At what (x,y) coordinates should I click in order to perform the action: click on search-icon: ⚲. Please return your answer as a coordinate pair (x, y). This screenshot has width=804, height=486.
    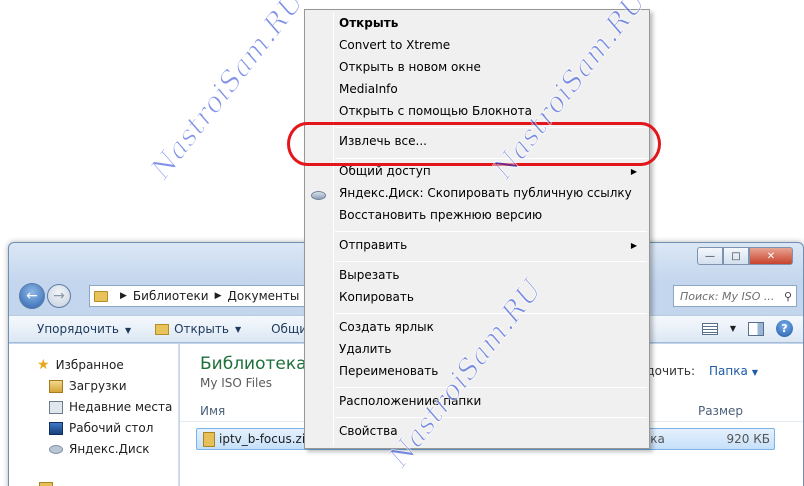
    Looking at the image, I should click on (787, 296).